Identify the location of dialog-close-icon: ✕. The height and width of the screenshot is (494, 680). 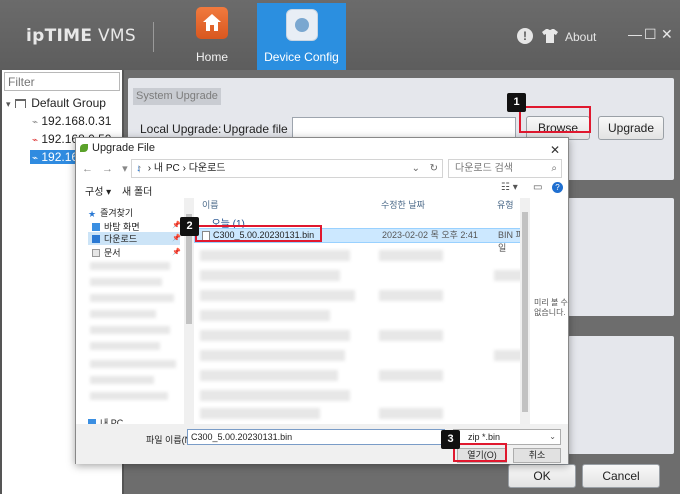
(555, 150).